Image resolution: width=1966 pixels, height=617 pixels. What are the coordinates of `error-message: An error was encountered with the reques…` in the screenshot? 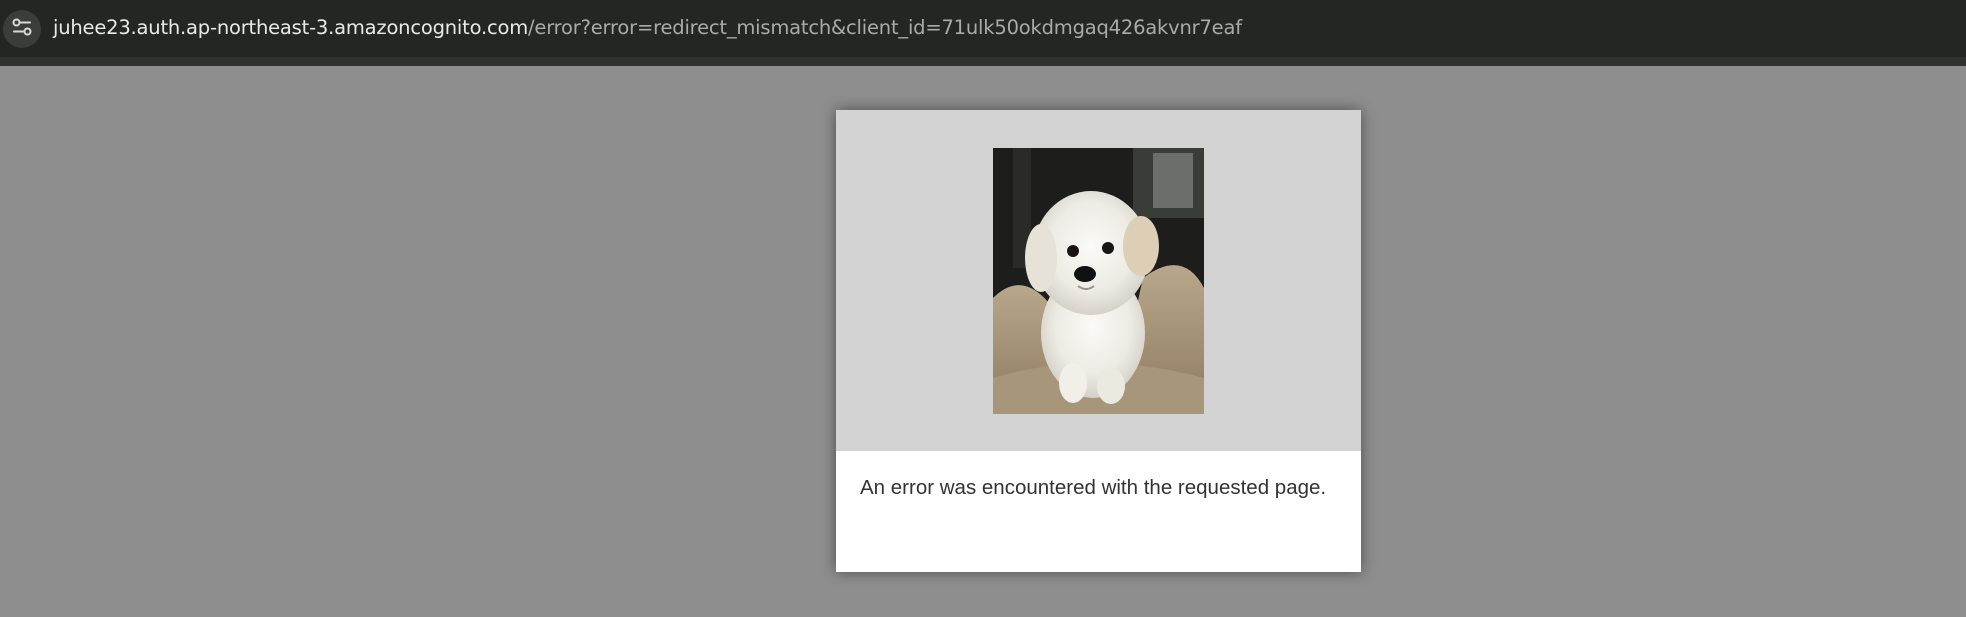 It's located at (1093, 487).